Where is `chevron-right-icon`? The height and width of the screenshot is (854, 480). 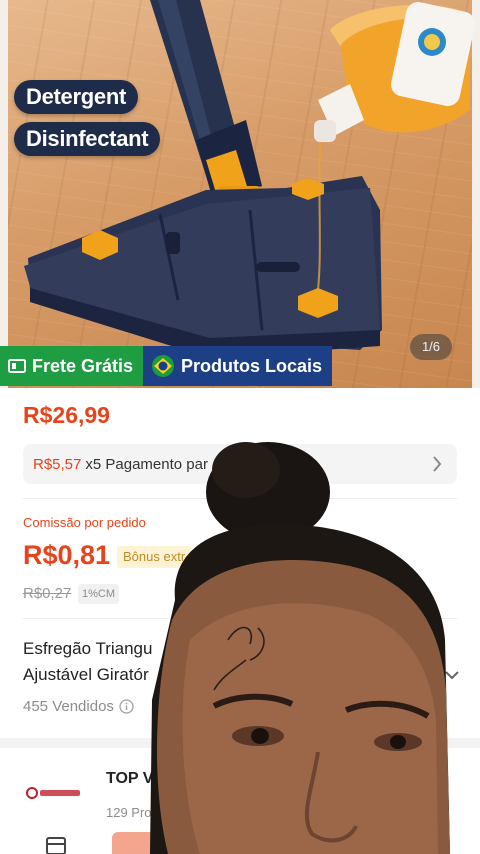
chevron-right-icon is located at coordinates (437, 466).